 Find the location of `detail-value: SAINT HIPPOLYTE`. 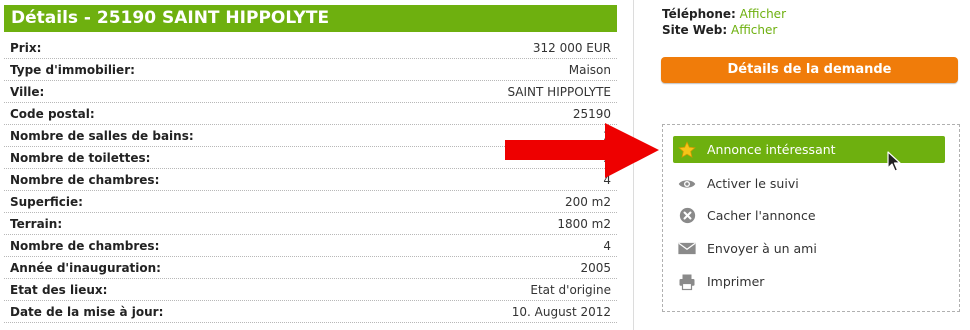

detail-value: SAINT HIPPOLYTE is located at coordinates (559, 91).